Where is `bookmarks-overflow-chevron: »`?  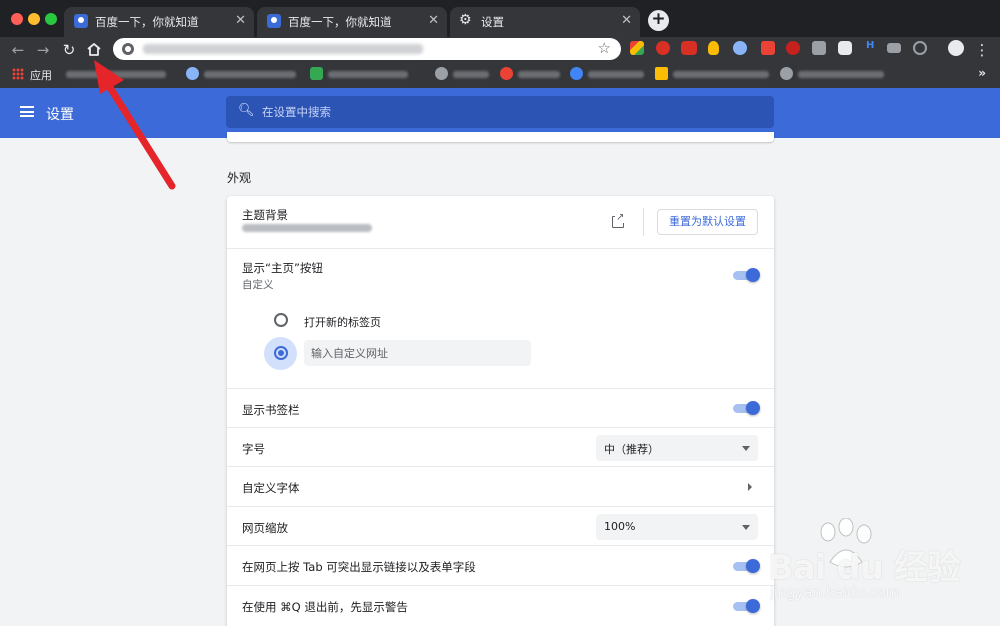
bookmarks-overflow-chevron: » is located at coordinates (982, 73).